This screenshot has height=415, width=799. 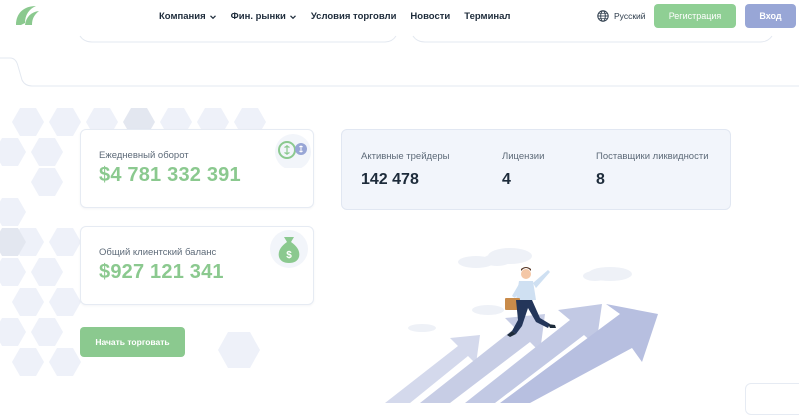 What do you see at coordinates (523, 156) in the screenshot?
I see `stat-label: Лицензии` at bounding box center [523, 156].